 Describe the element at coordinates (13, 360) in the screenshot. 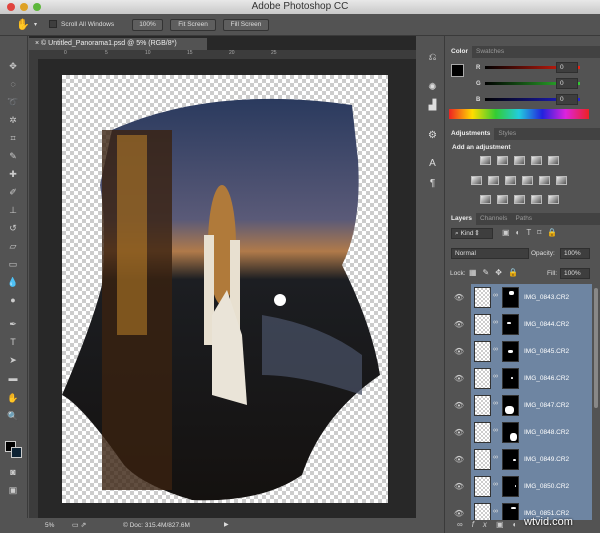

I see `path-selection-tool-icon: ➤` at that location.